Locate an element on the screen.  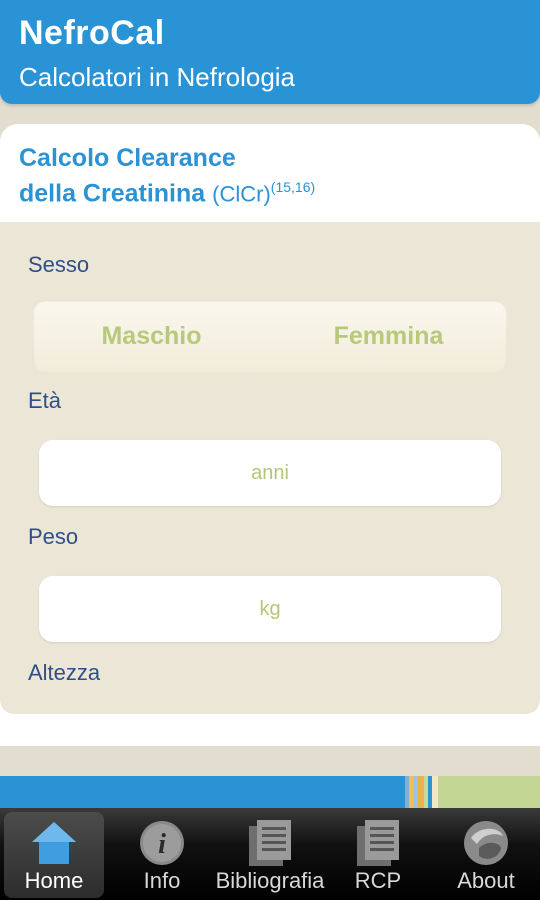
tab-rcp-label: RCP is located at coordinates (378, 880).